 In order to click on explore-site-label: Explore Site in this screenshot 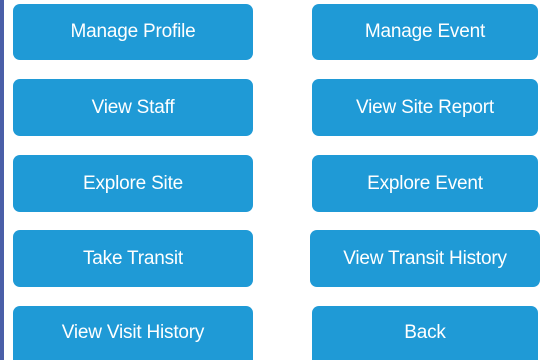, I will do `click(133, 183)`.